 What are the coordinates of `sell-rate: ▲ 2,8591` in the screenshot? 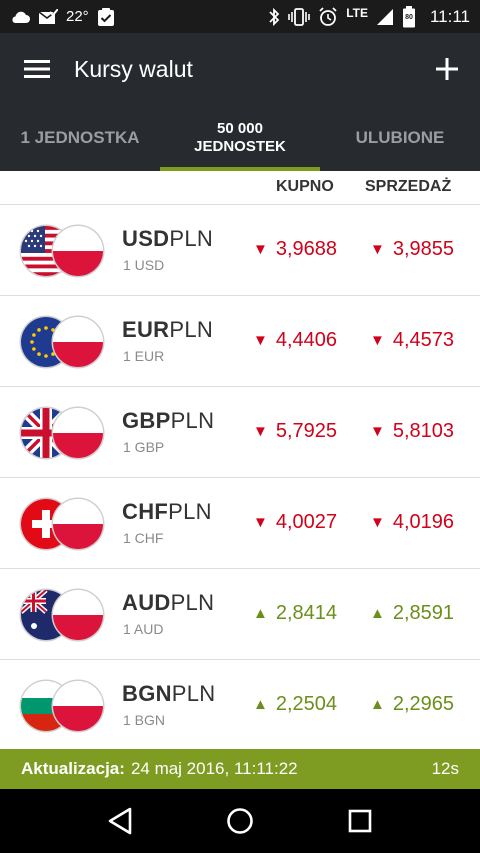 It's located at (412, 613).